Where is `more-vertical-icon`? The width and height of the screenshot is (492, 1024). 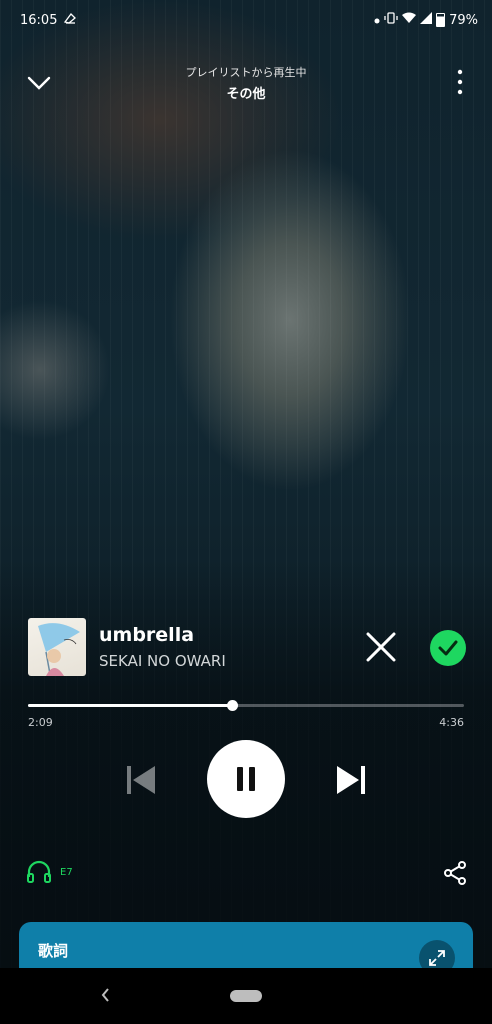 more-vertical-icon is located at coordinates (460, 82).